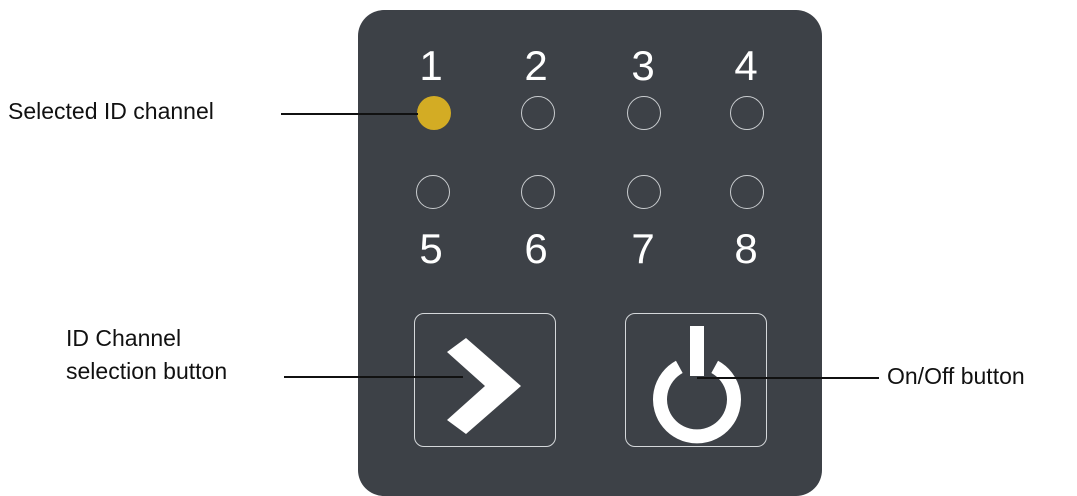 This screenshot has width=1077, height=496. I want to click on power-icon, so click(697, 385).